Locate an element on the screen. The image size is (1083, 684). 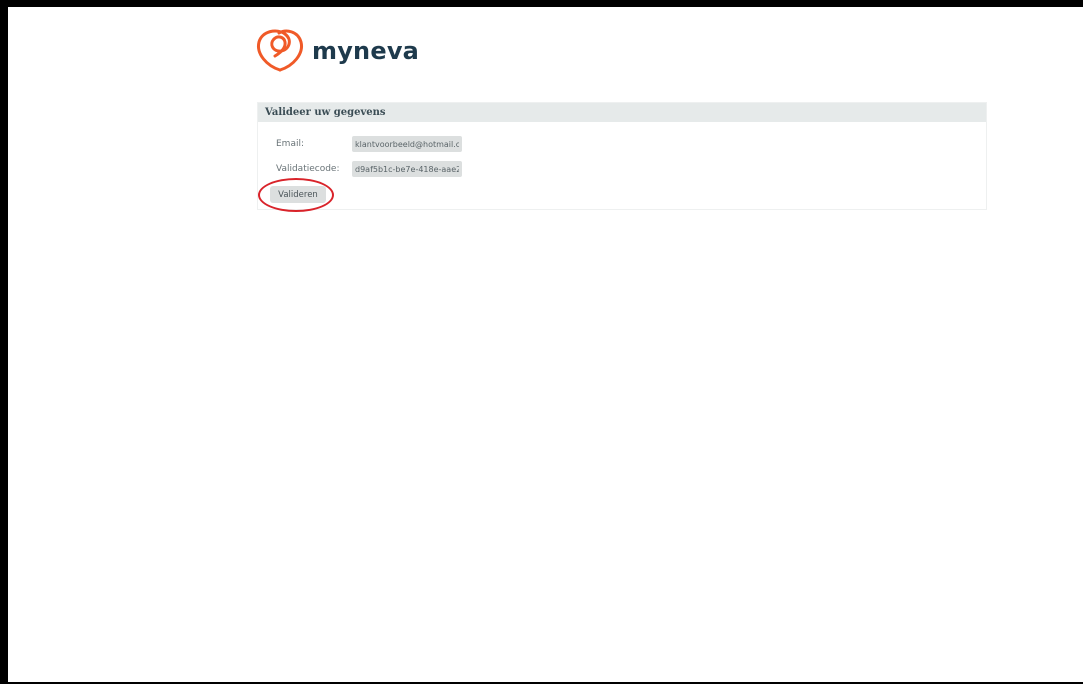
myneva-logo: myneva is located at coordinates (336, 51).